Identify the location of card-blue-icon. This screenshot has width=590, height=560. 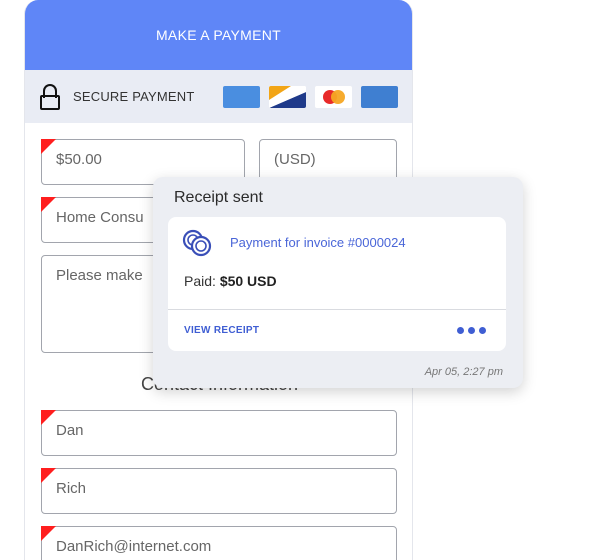
(241, 97).